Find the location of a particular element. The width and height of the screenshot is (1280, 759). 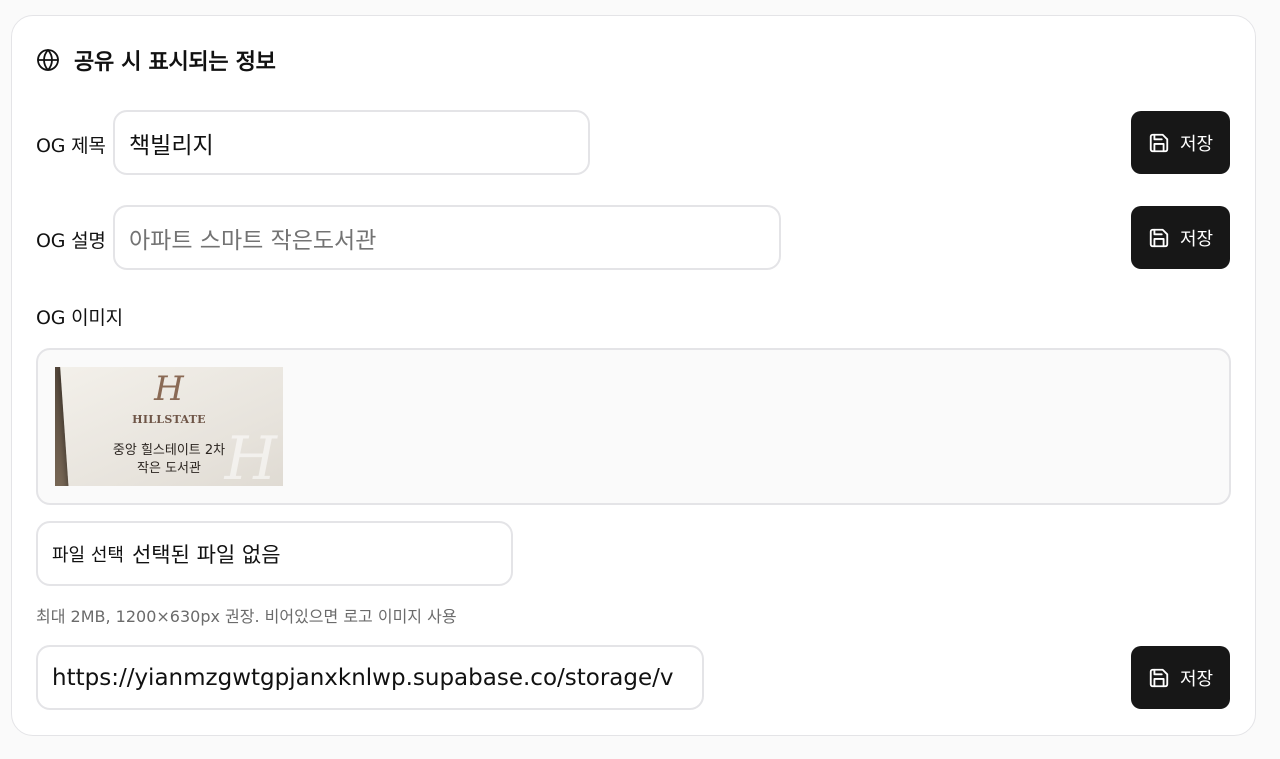

og-image-save-button: 저장 is located at coordinates (1180, 677).